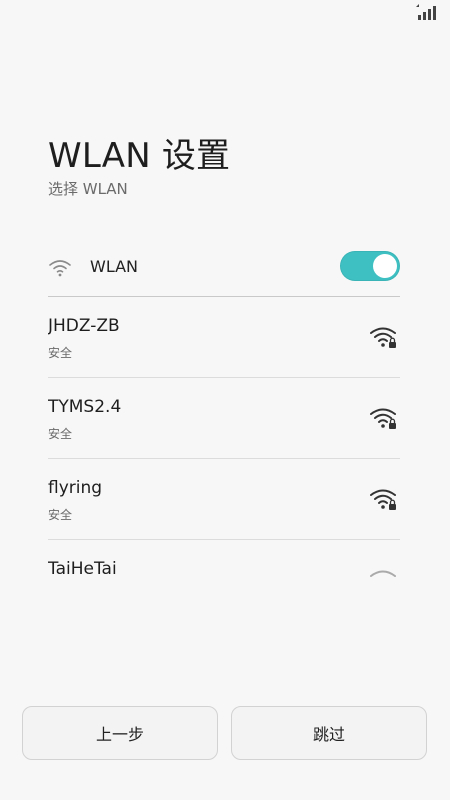  I want to click on signal-strength-icon, so click(426, 12).